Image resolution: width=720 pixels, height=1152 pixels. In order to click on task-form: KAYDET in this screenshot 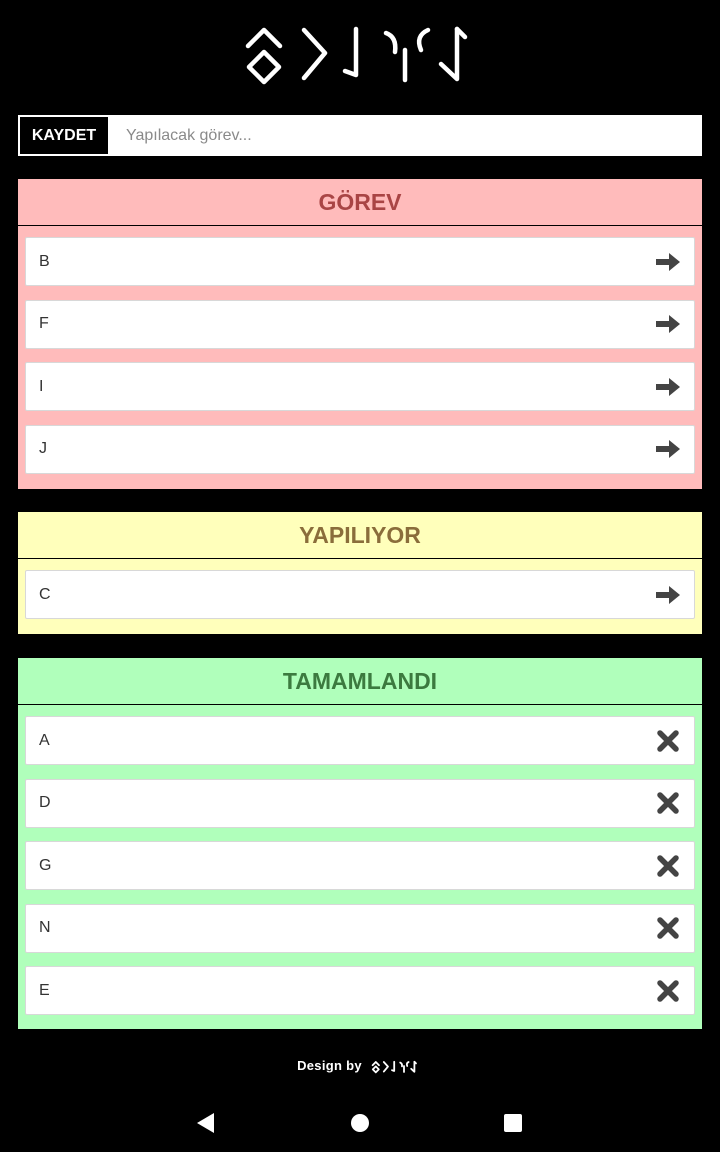, I will do `click(360, 135)`.